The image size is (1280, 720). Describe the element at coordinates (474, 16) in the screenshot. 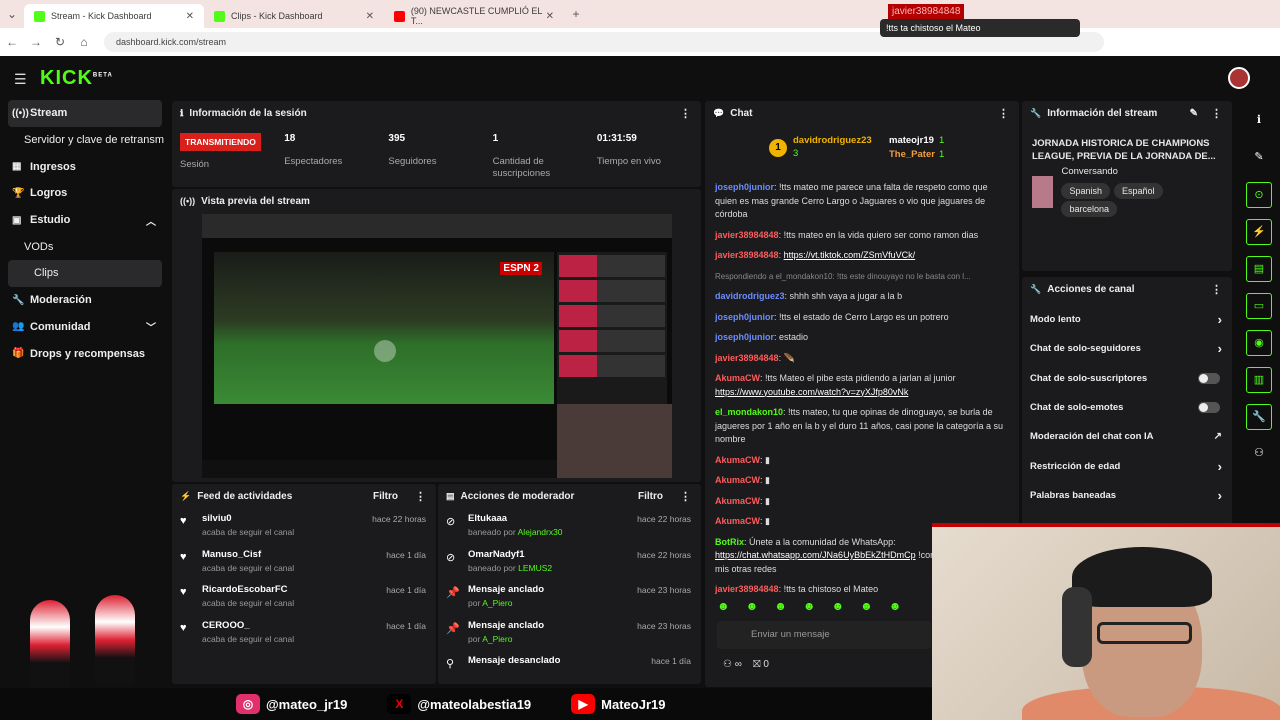

I see `browser-tab-youtube: (90) NEWCASTLE CUMPLIÓ EL T... ✕` at that location.